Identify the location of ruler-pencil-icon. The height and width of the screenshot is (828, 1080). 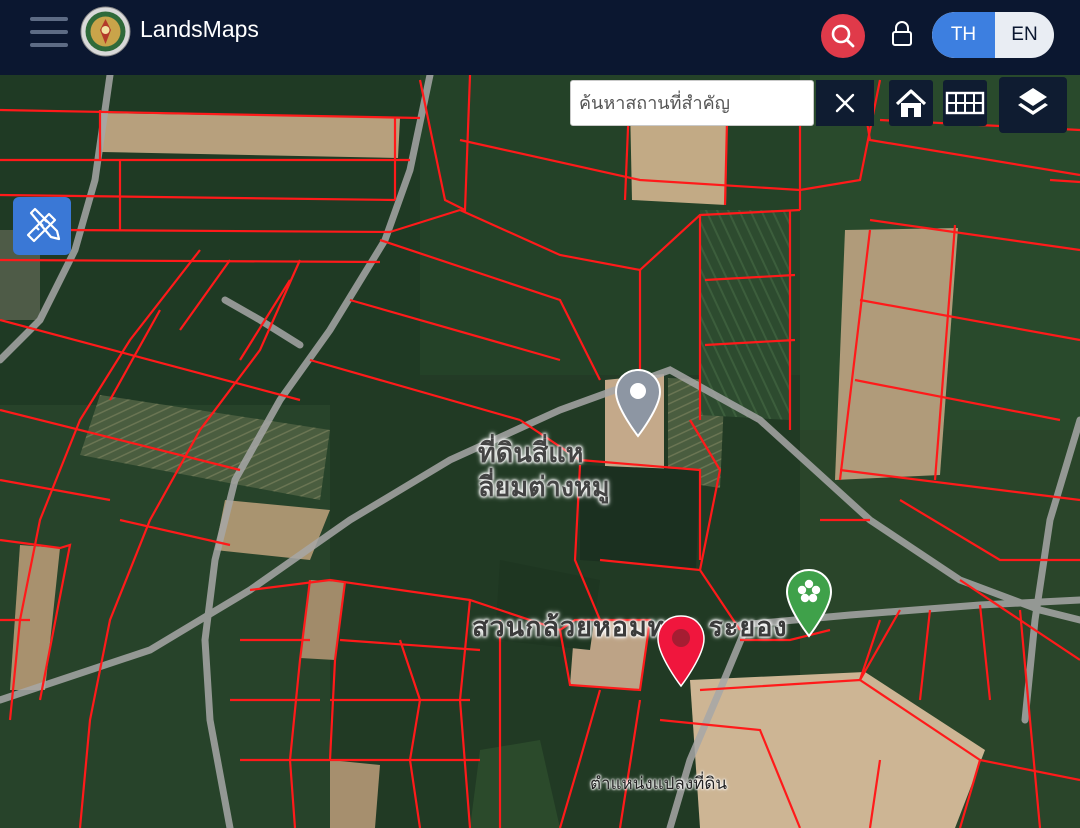
(43, 225).